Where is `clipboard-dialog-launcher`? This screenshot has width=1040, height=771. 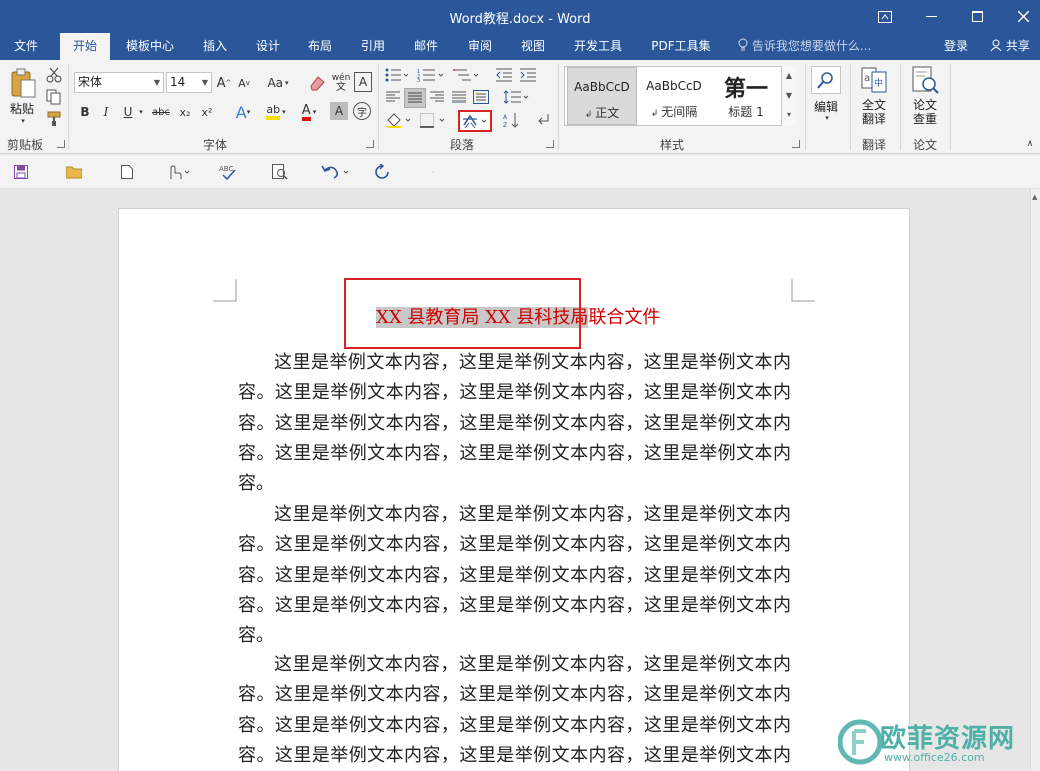 clipboard-dialog-launcher is located at coordinates (61, 144).